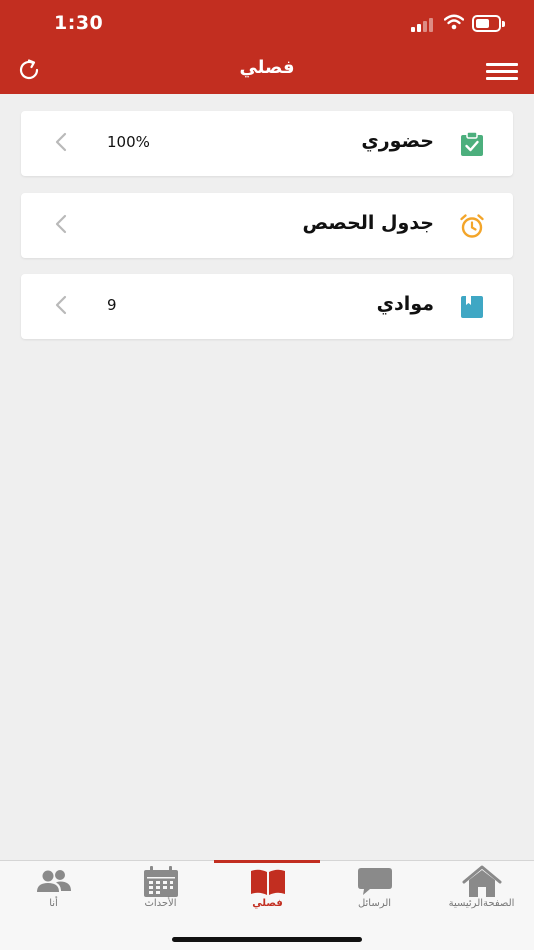 Image resolution: width=534 pixels, height=950 pixels. What do you see at coordinates (161, 881) in the screenshot?
I see `calendar-icon` at bounding box center [161, 881].